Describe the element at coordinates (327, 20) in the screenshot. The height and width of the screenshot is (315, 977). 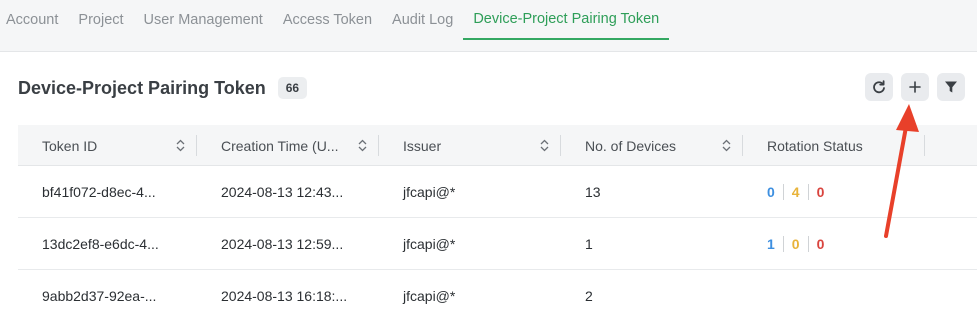
I see `tab-access-token: Access Token` at that location.